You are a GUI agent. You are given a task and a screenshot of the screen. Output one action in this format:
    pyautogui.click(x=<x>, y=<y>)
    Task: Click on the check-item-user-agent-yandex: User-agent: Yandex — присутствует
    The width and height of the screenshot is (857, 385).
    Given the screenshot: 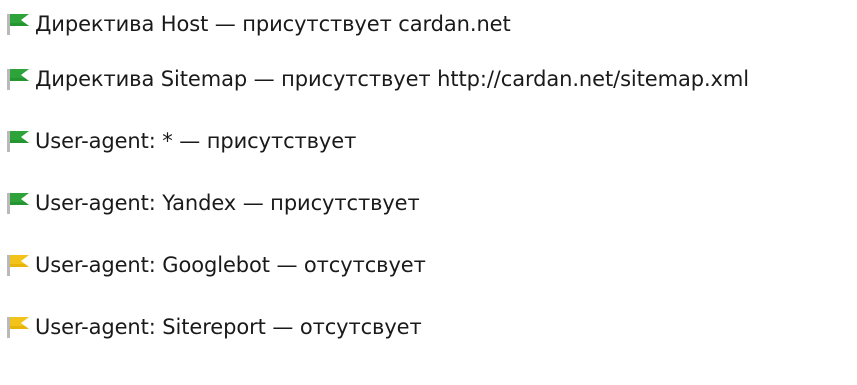 What is the action you would take?
    pyautogui.click(x=377, y=203)
    